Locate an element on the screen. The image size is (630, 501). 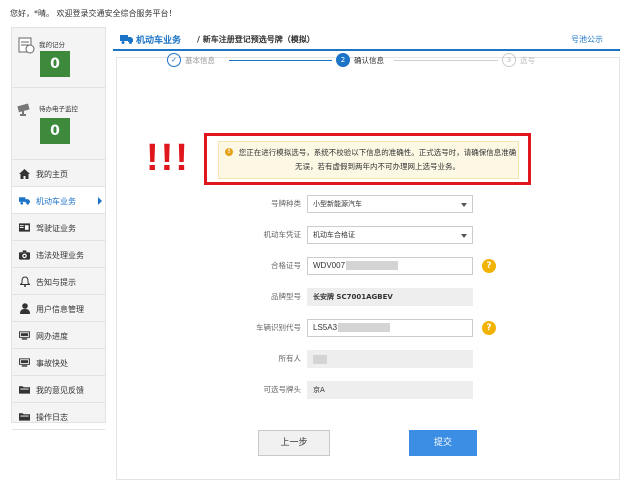
field-label: 机动车凭证 is located at coordinates (282, 234).